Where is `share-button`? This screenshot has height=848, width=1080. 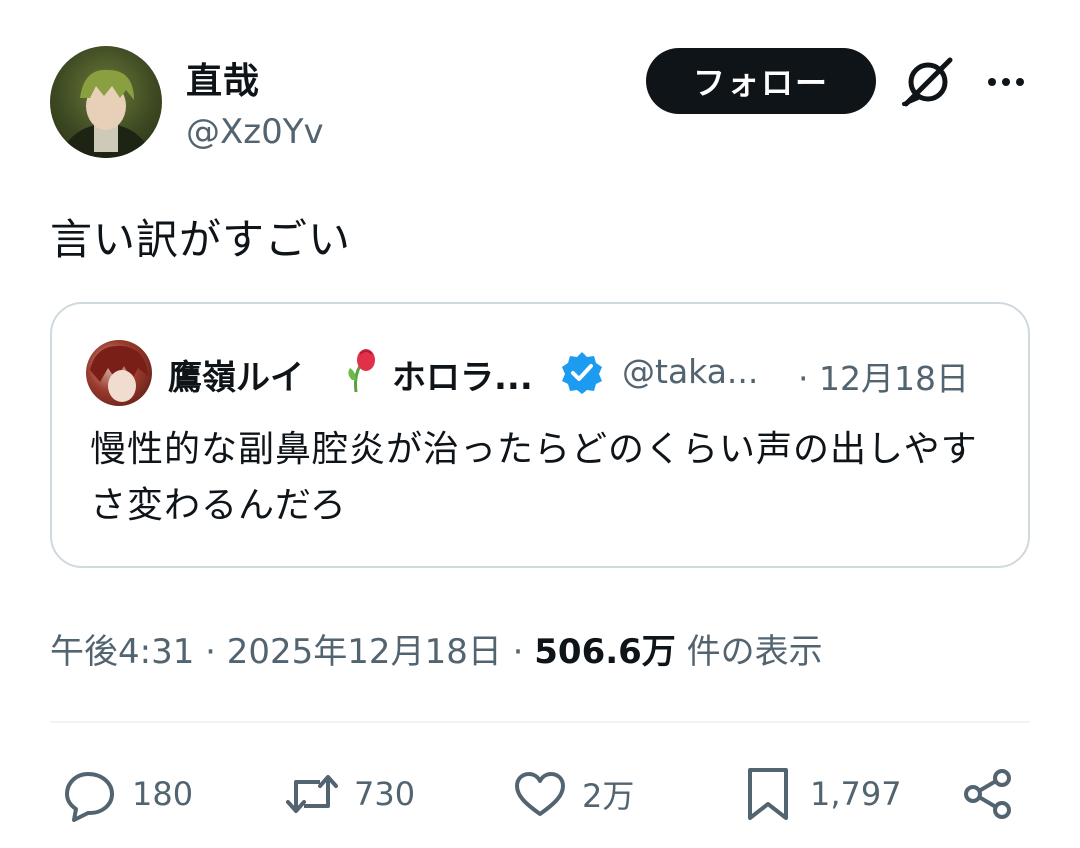
share-button is located at coordinates (988, 794).